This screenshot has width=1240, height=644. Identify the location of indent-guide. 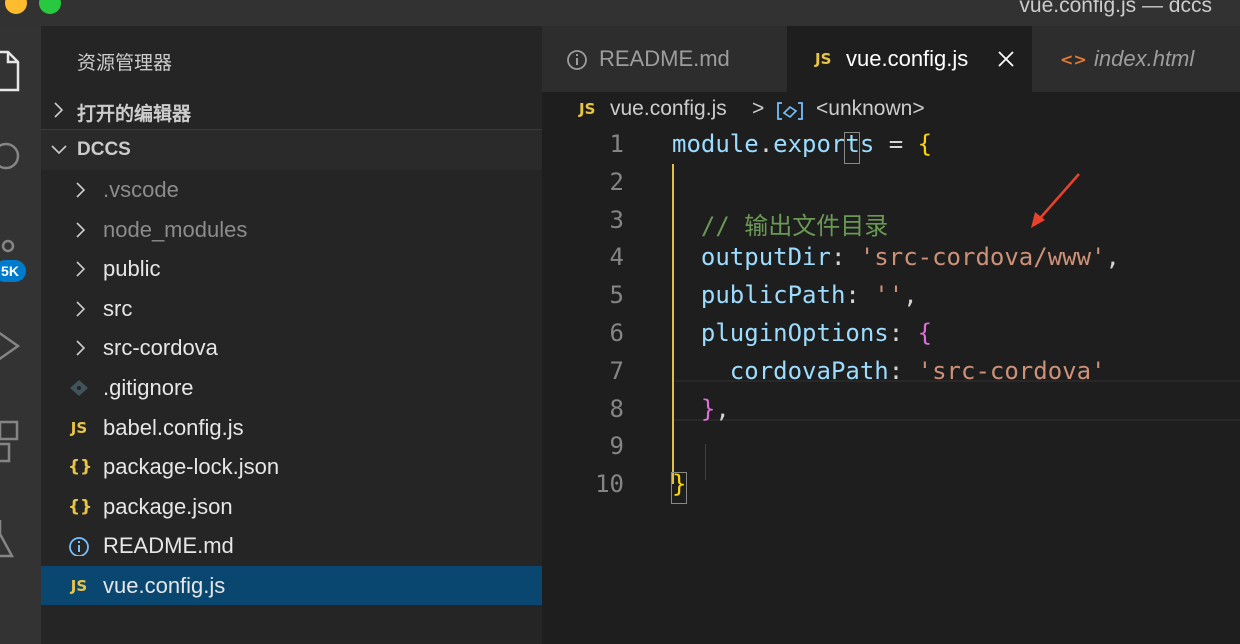
(705, 462).